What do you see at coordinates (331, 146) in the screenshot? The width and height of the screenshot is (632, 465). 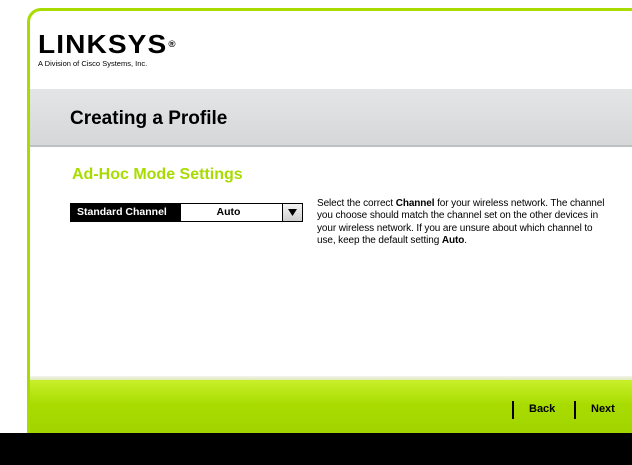 I see `title-band-divider` at bounding box center [331, 146].